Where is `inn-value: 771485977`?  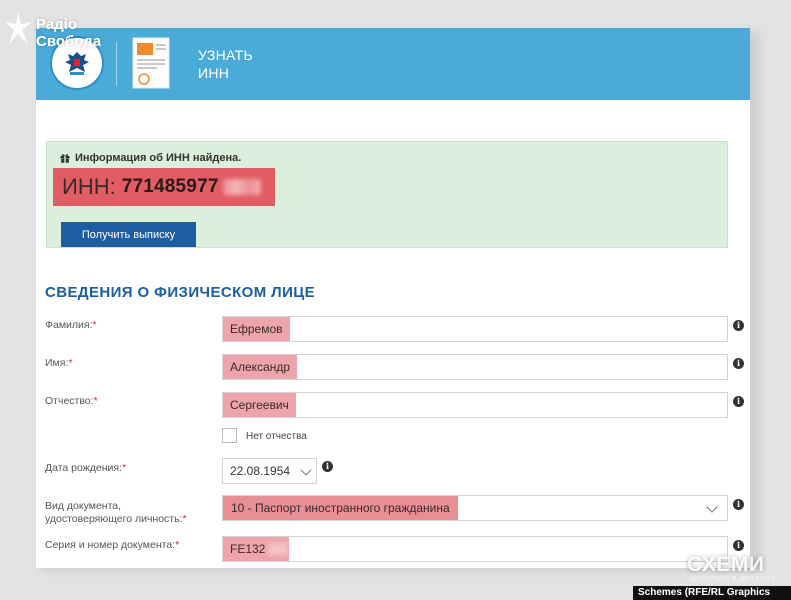 inn-value: 771485977 is located at coordinates (170, 186).